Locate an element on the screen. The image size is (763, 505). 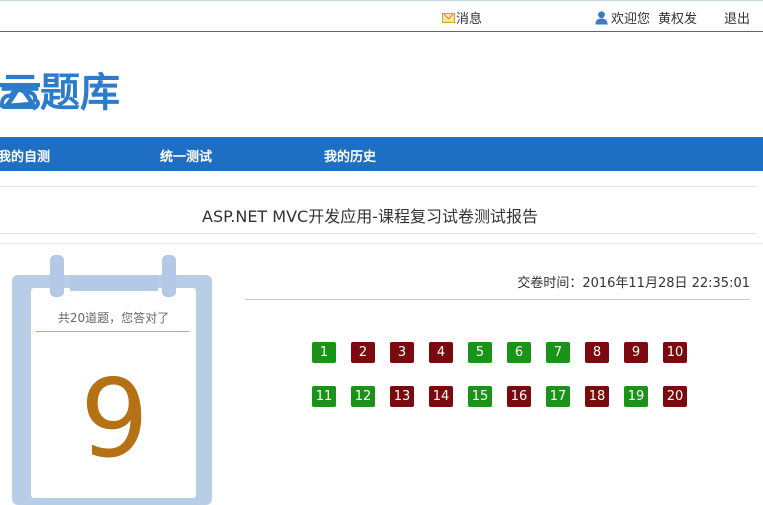
question-result-19: 19 is located at coordinates (636, 396).